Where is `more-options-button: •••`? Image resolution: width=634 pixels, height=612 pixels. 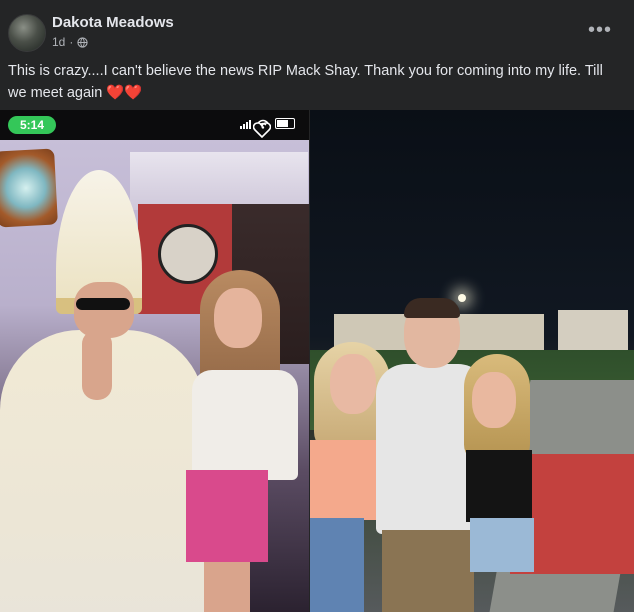 more-options-button: ••• is located at coordinates (600, 30).